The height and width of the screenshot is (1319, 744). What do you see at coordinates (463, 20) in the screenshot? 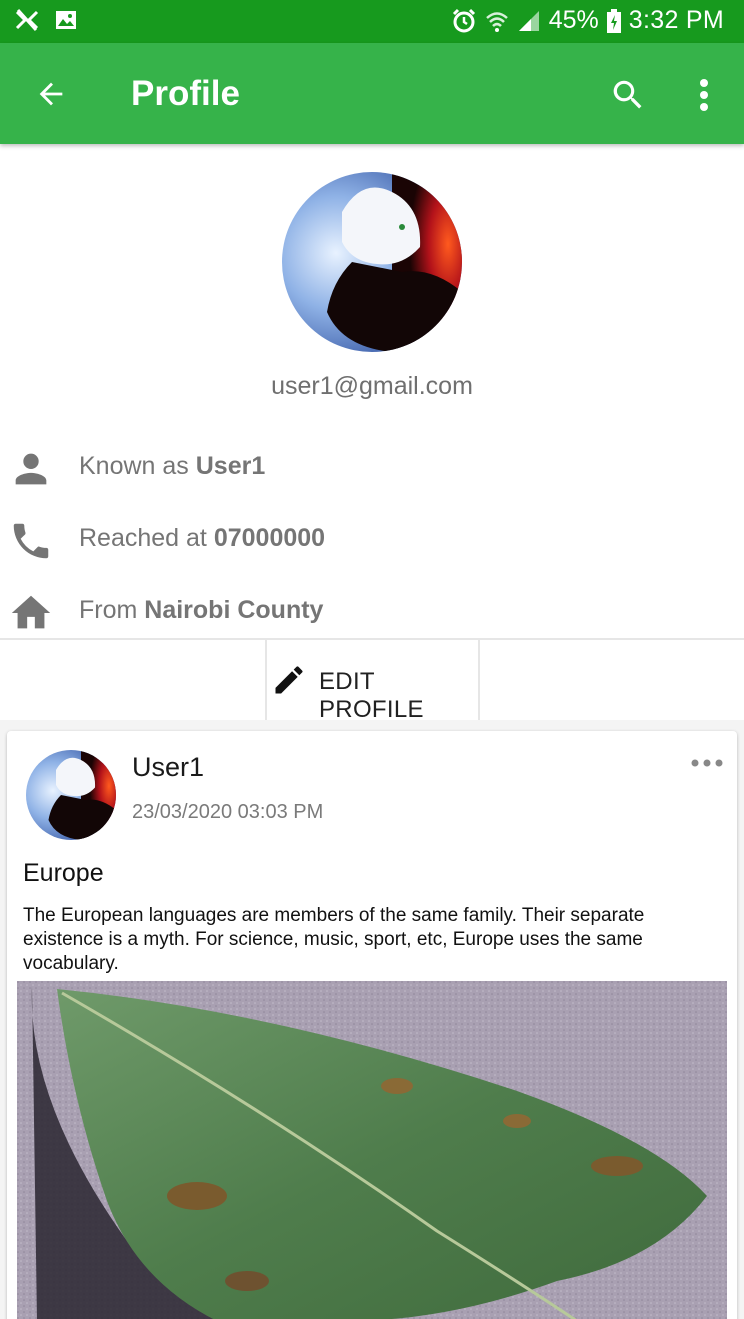
I see `alarm-icon` at bounding box center [463, 20].